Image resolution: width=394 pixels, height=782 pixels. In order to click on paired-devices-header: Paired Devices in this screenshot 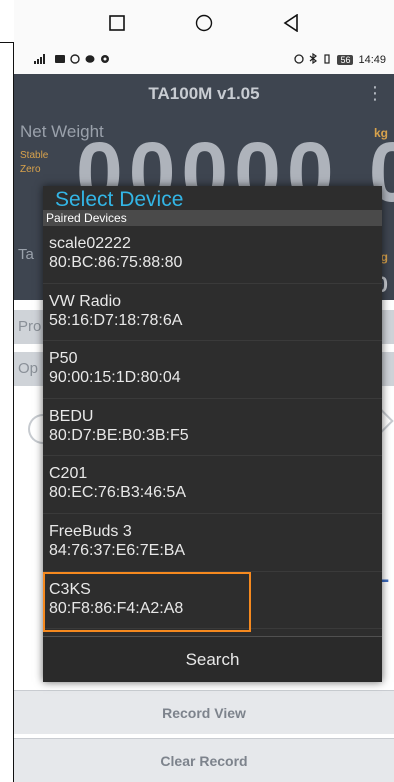, I will do `click(212, 218)`.